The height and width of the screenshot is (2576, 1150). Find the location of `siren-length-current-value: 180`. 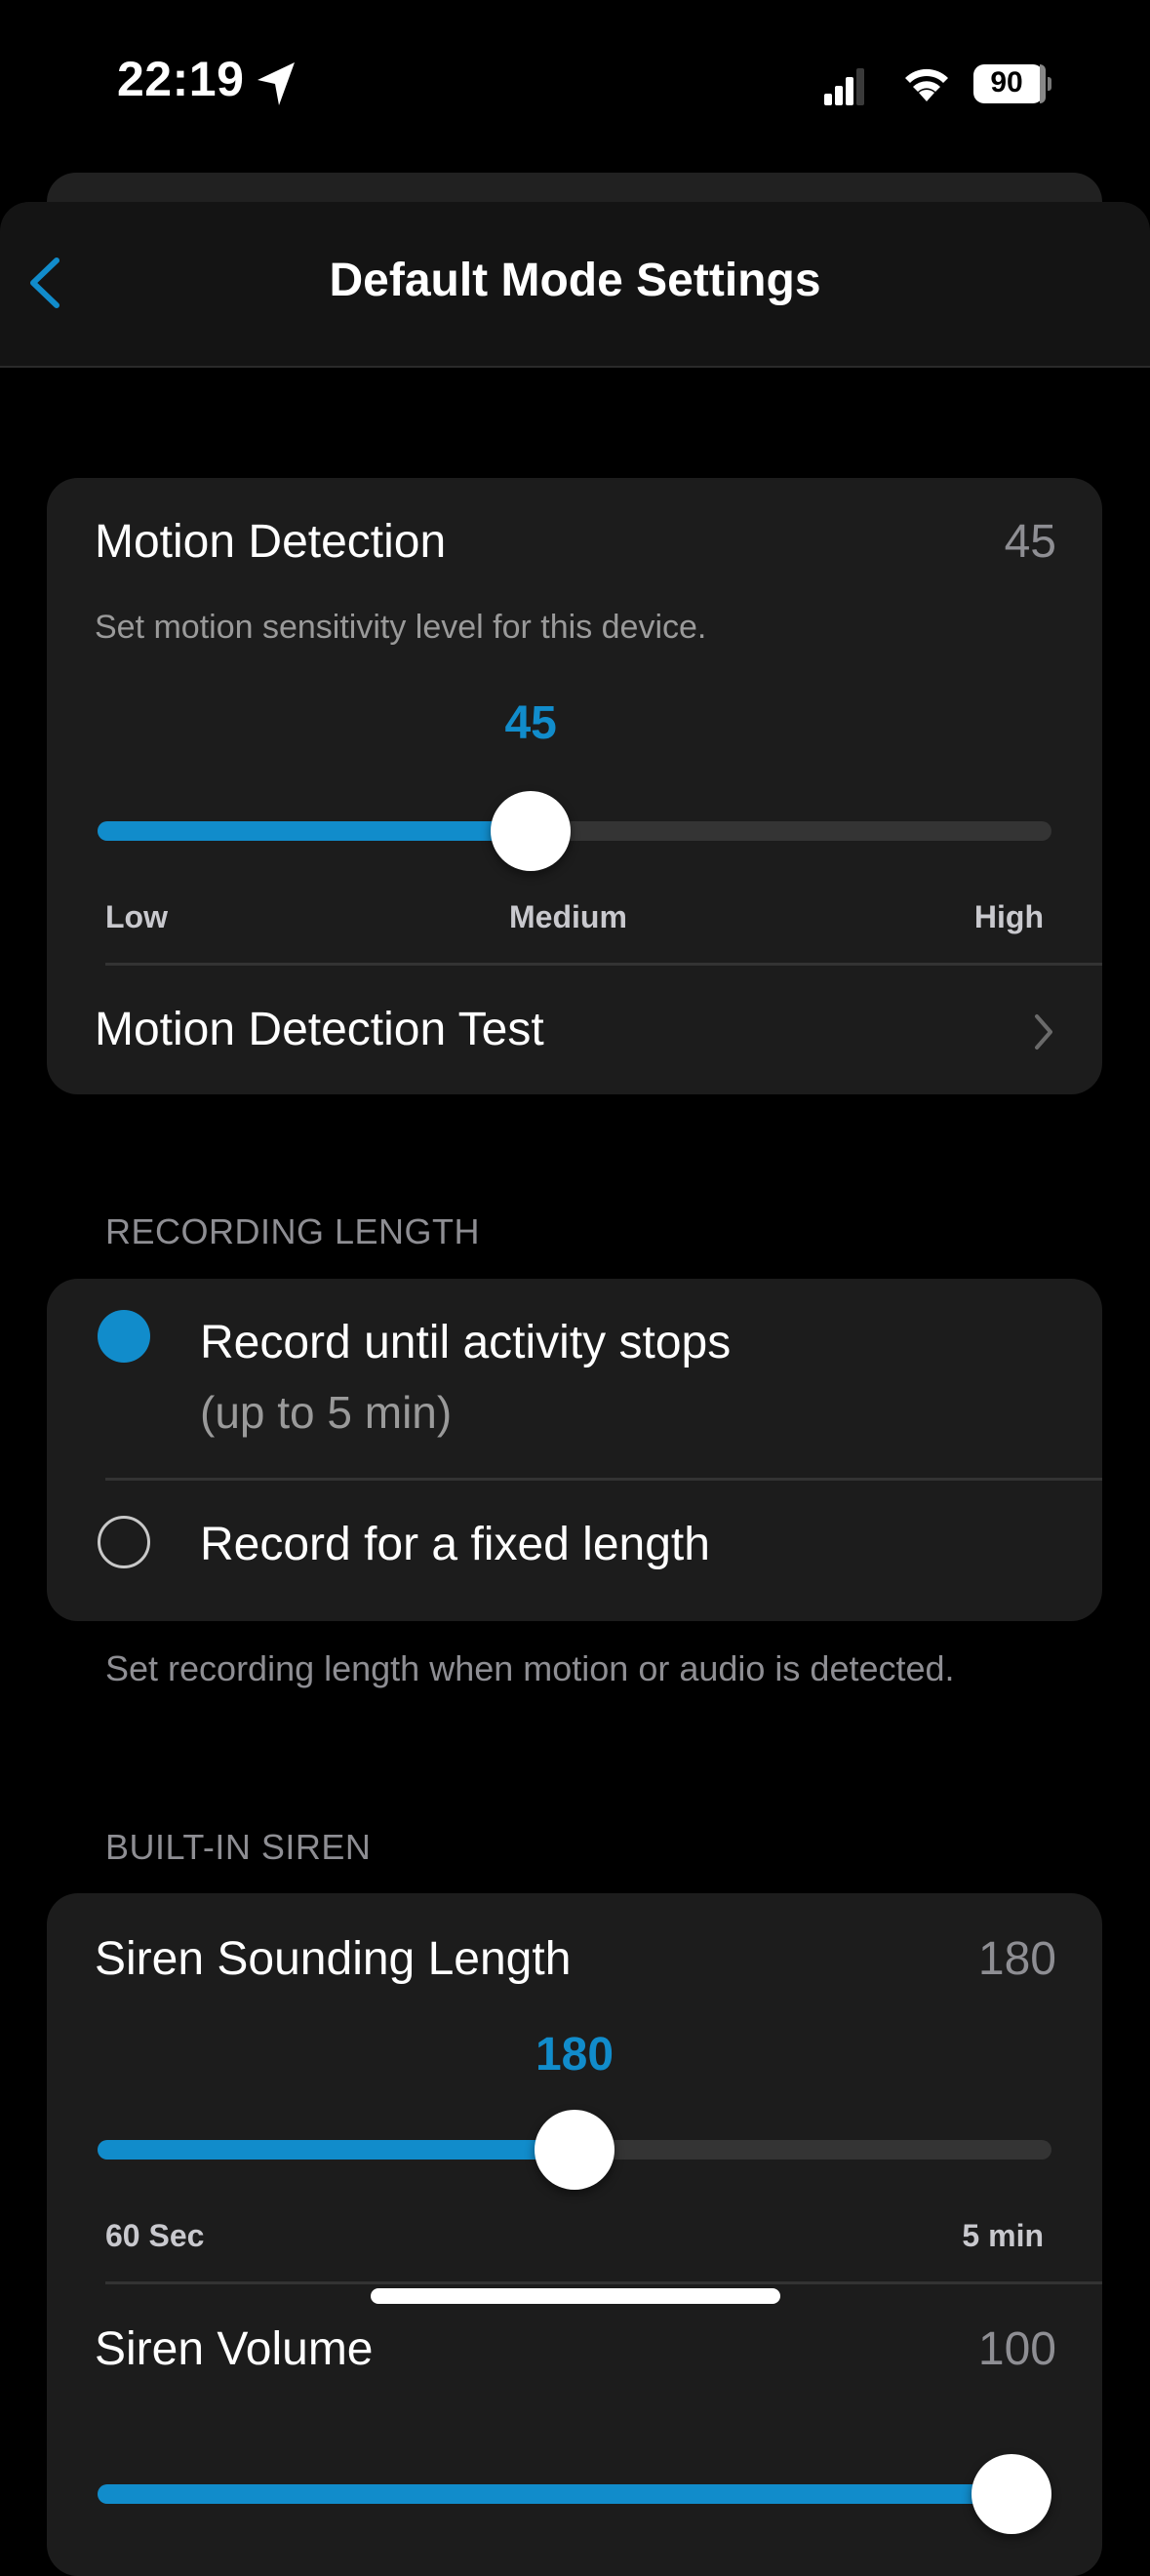

siren-length-current-value: 180 is located at coordinates (575, 2055).